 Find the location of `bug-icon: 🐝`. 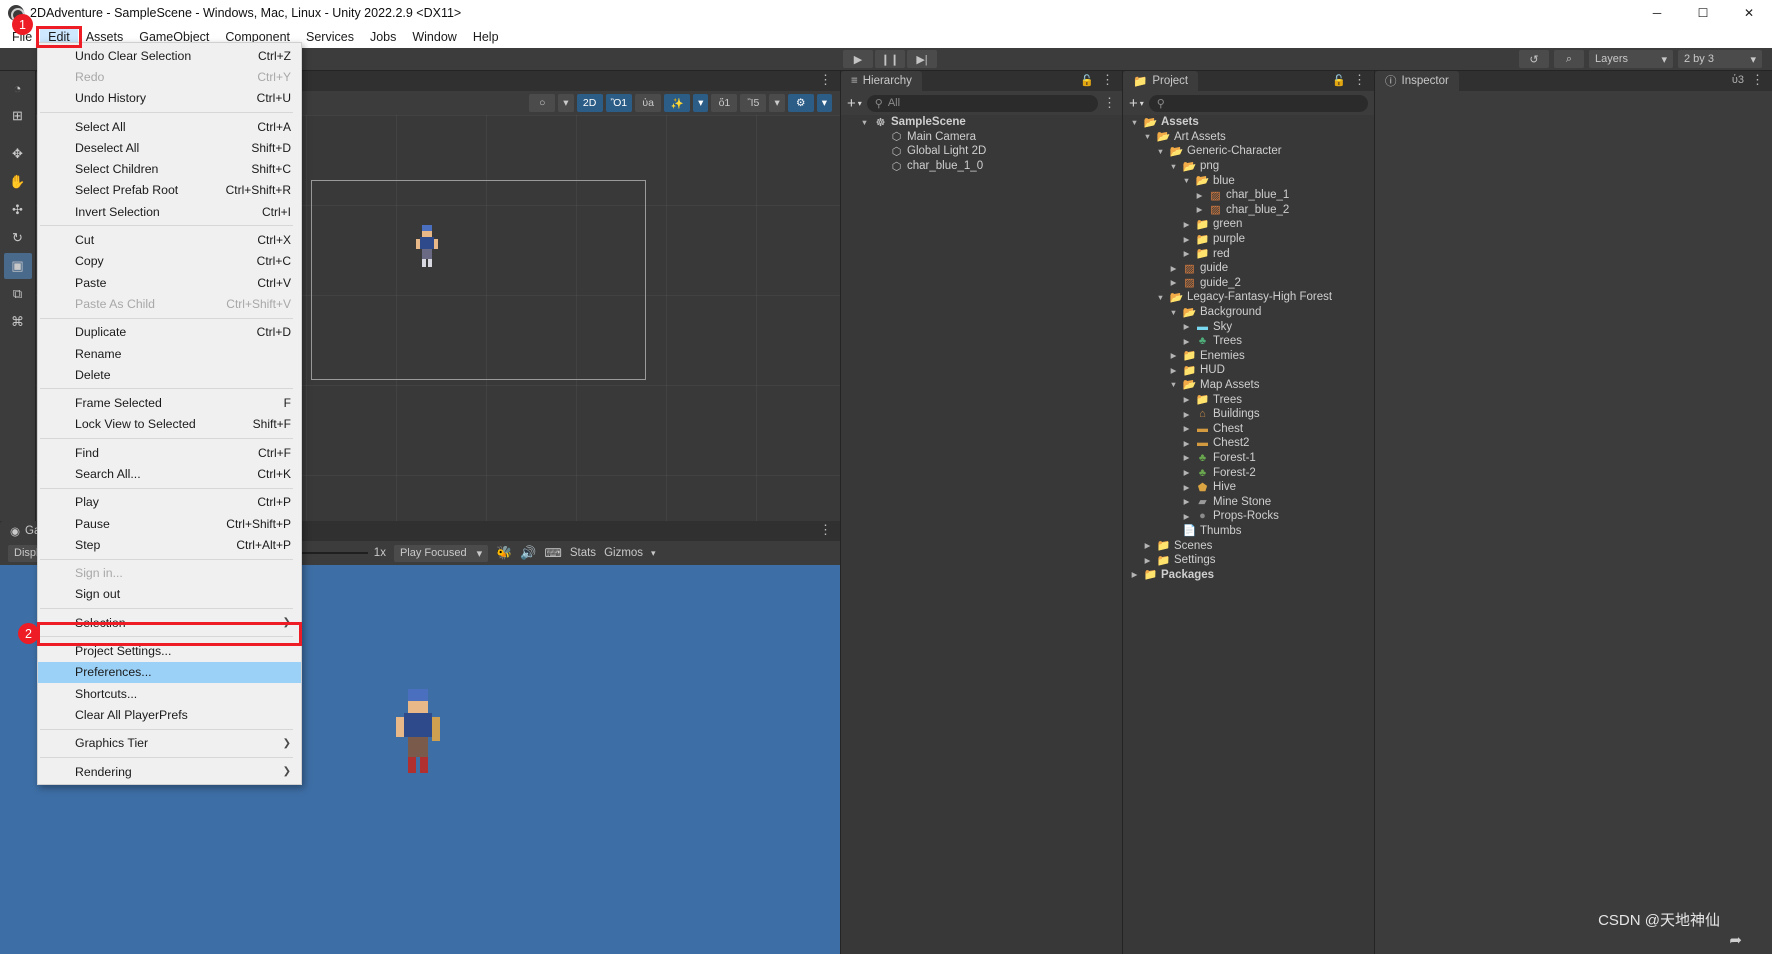

bug-icon: 🐝 is located at coordinates (504, 553).